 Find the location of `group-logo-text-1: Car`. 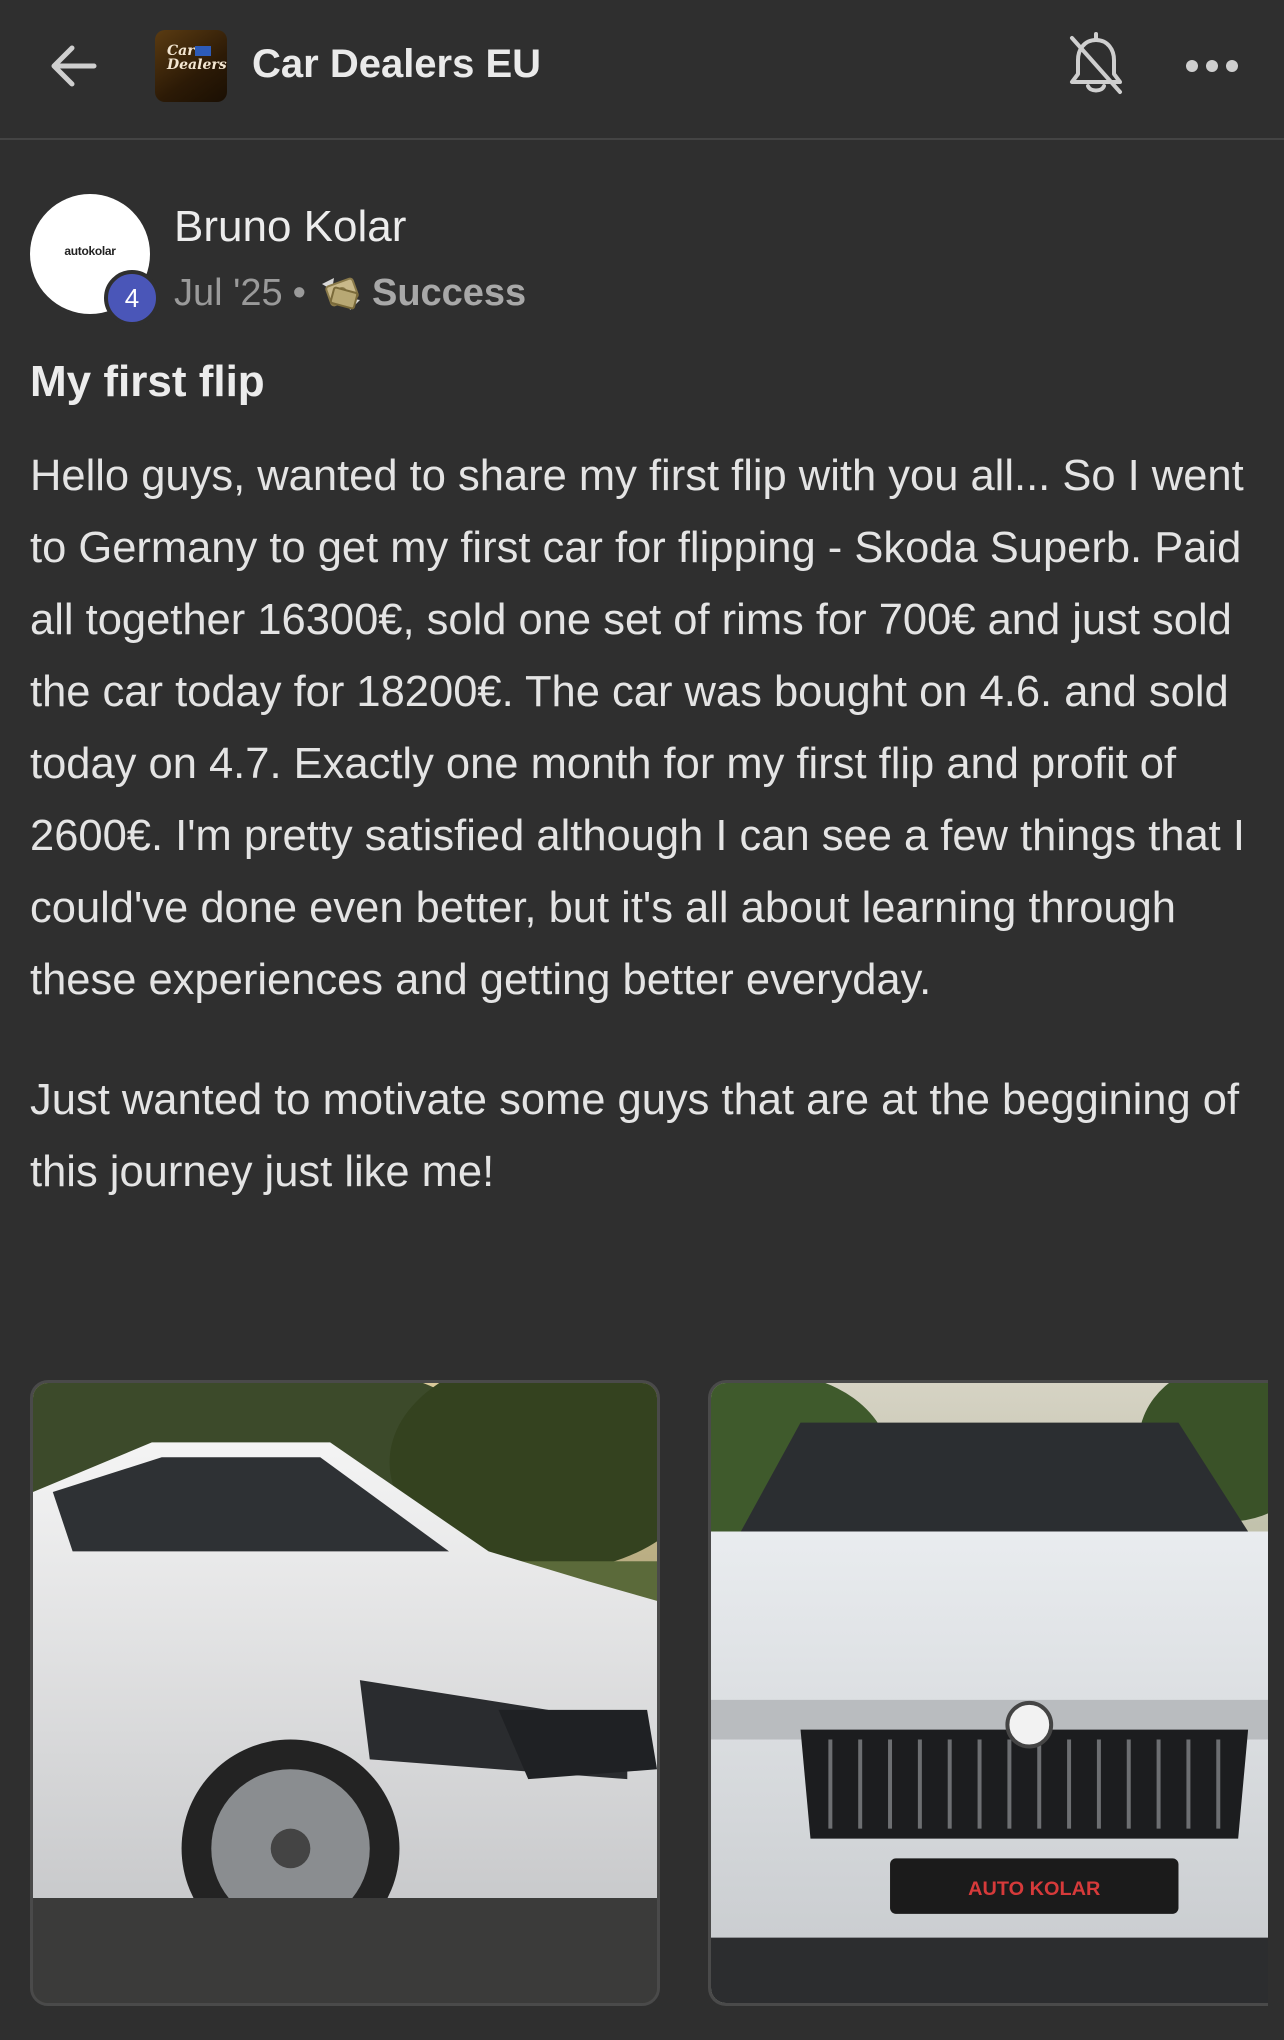

group-logo-text-1: Car is located at coordinates (181, 51).